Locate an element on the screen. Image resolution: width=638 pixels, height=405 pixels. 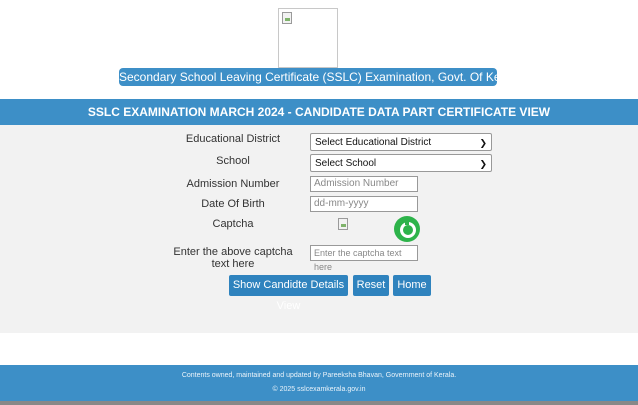
school-select: Select School ❯ is located at coordinates (401, 163).